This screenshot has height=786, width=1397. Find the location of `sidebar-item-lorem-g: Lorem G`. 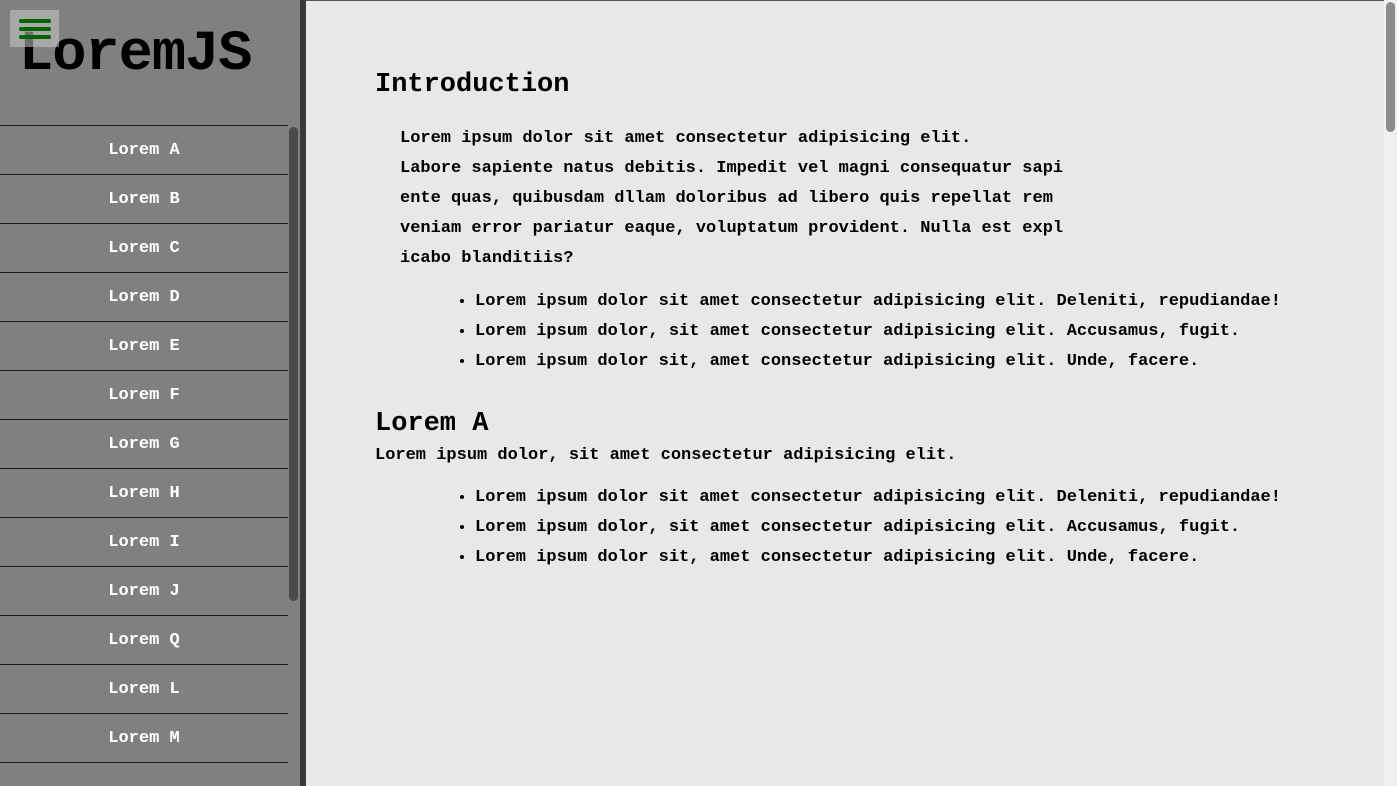

sidebar-item-lorem-g: Lorem G is located at coordinates (144, 444).